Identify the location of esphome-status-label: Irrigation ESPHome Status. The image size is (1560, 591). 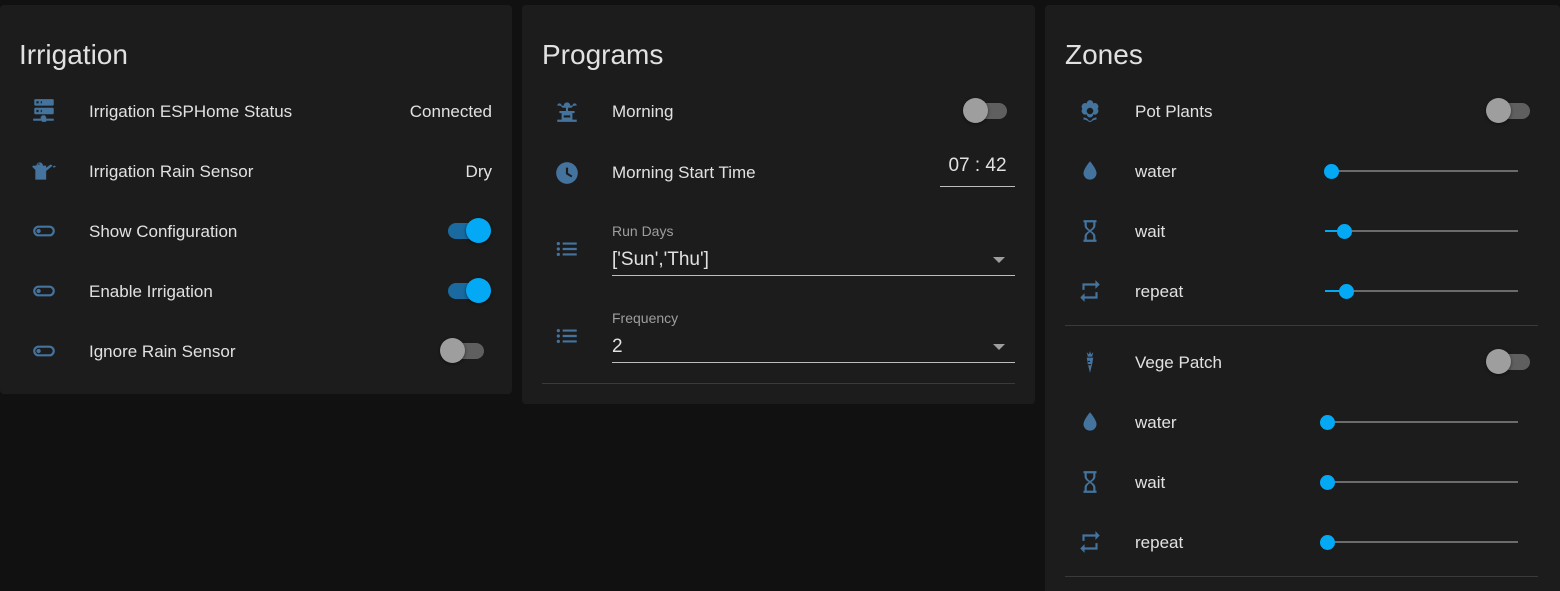
(191, 111).